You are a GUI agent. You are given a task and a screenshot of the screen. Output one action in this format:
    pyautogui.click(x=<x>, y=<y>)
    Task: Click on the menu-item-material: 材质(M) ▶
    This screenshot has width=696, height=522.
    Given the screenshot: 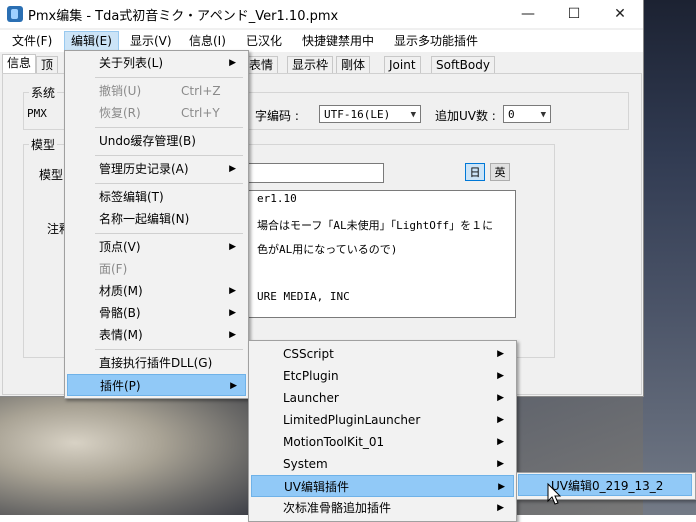 What is the action you would take?
    pyautogui.click(x=155, y=291)
    